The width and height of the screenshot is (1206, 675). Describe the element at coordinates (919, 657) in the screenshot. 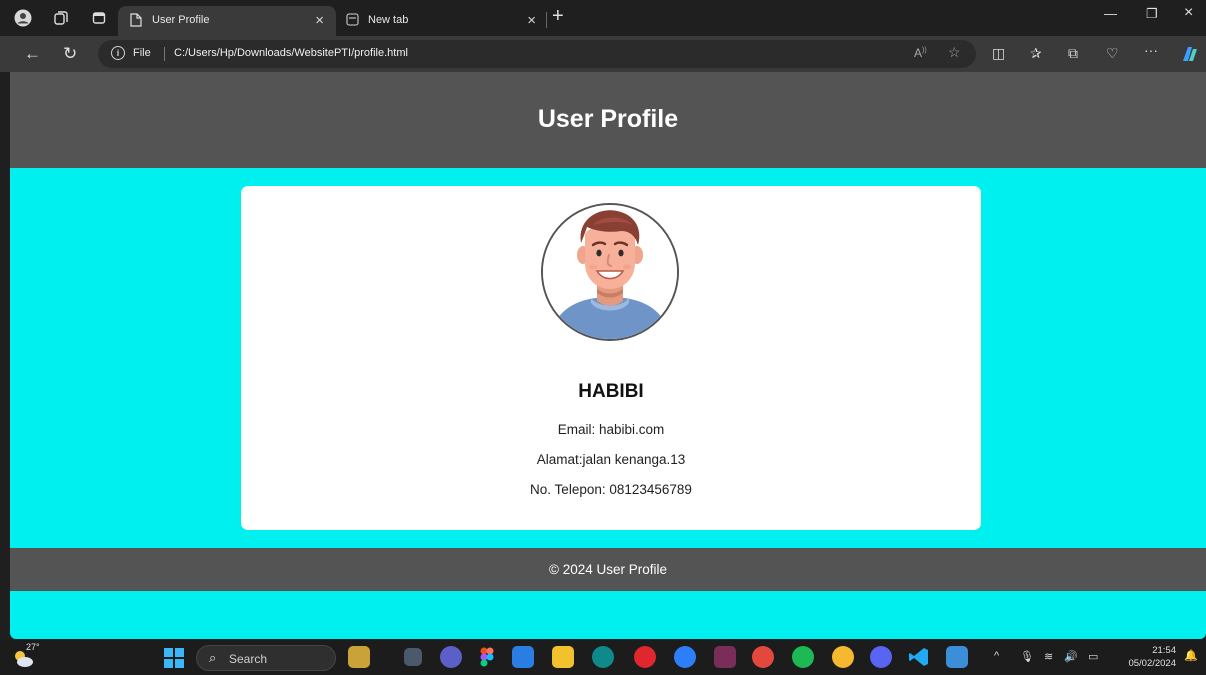

I see `vscode-icon` at that location.